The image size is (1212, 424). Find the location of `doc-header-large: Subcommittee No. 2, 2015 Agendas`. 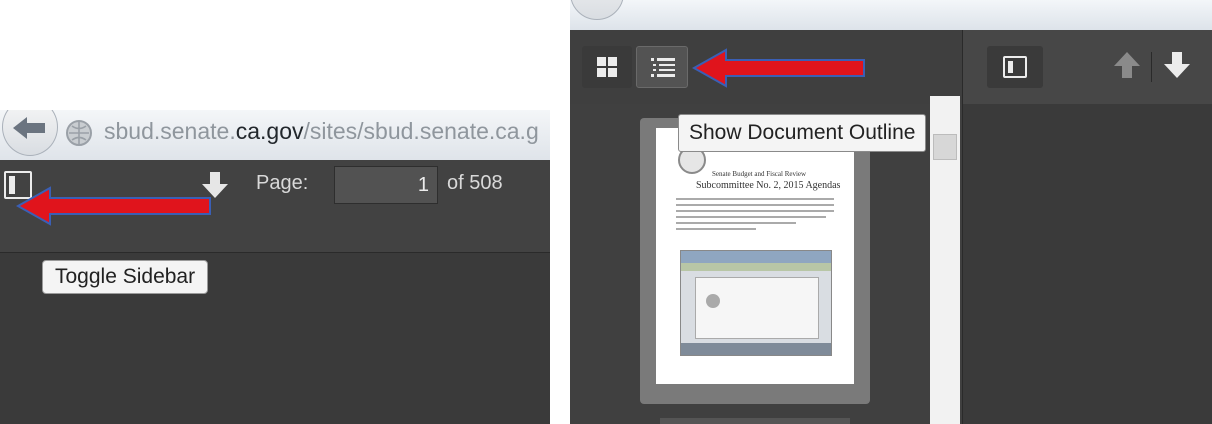

doc-header-large: Subcommittee No. 2, 2015 Agendas is located at coordinates (768, 185).